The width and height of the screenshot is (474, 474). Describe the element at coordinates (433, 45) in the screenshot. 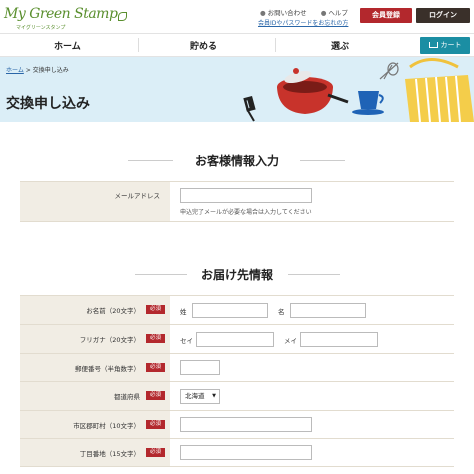

I see `cart-icon` at that location.